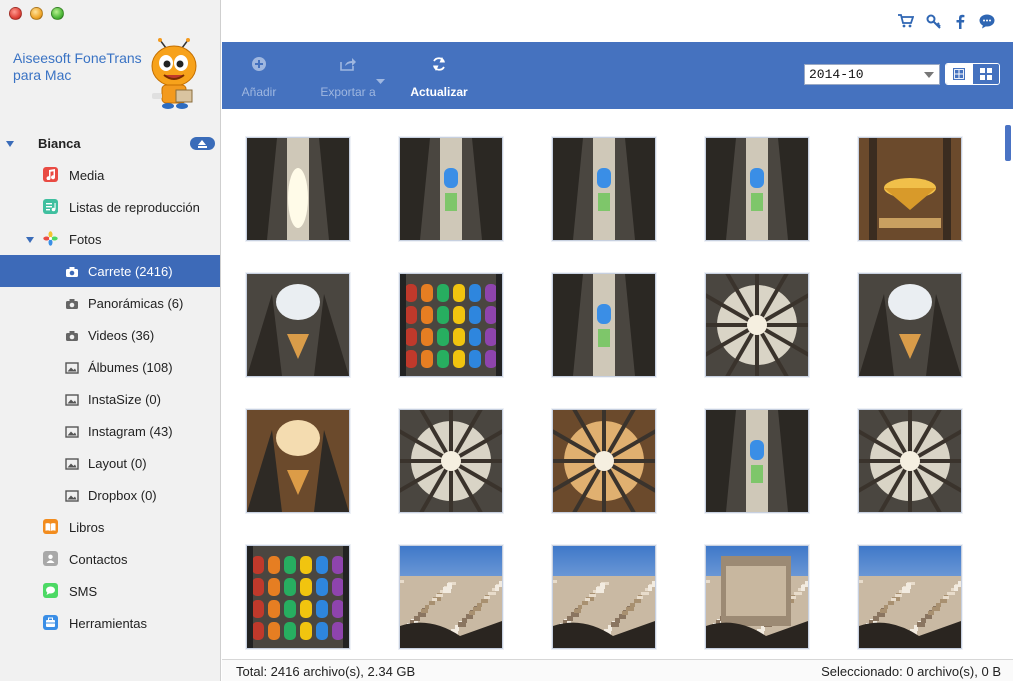  I want to click on sidebar-item-camera-roll: Carrete (2416), so click(110, 271).